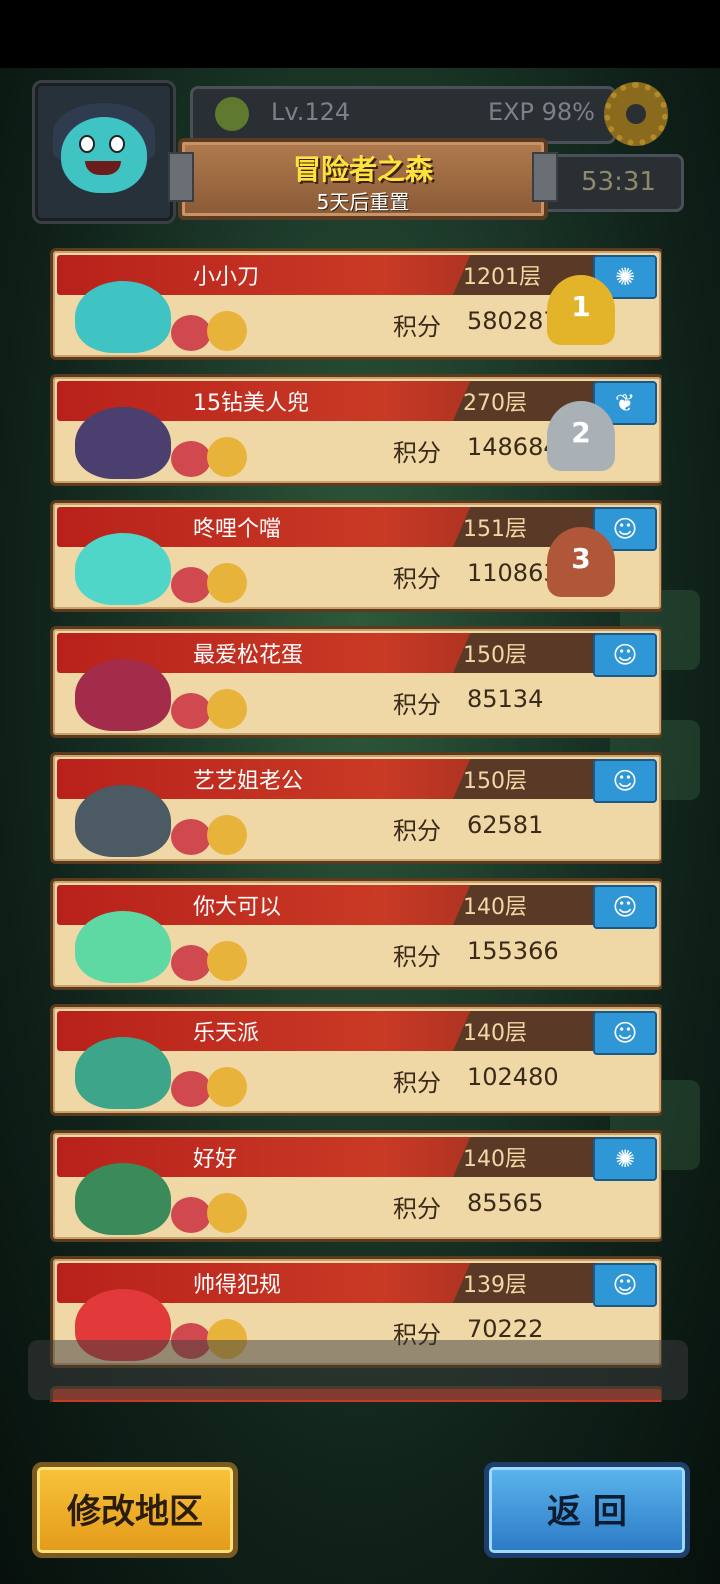 Image resolution: width=720 pixels, height=1584 pixels. I want to click on exp-text: EXP 98%, so click(541, 112).